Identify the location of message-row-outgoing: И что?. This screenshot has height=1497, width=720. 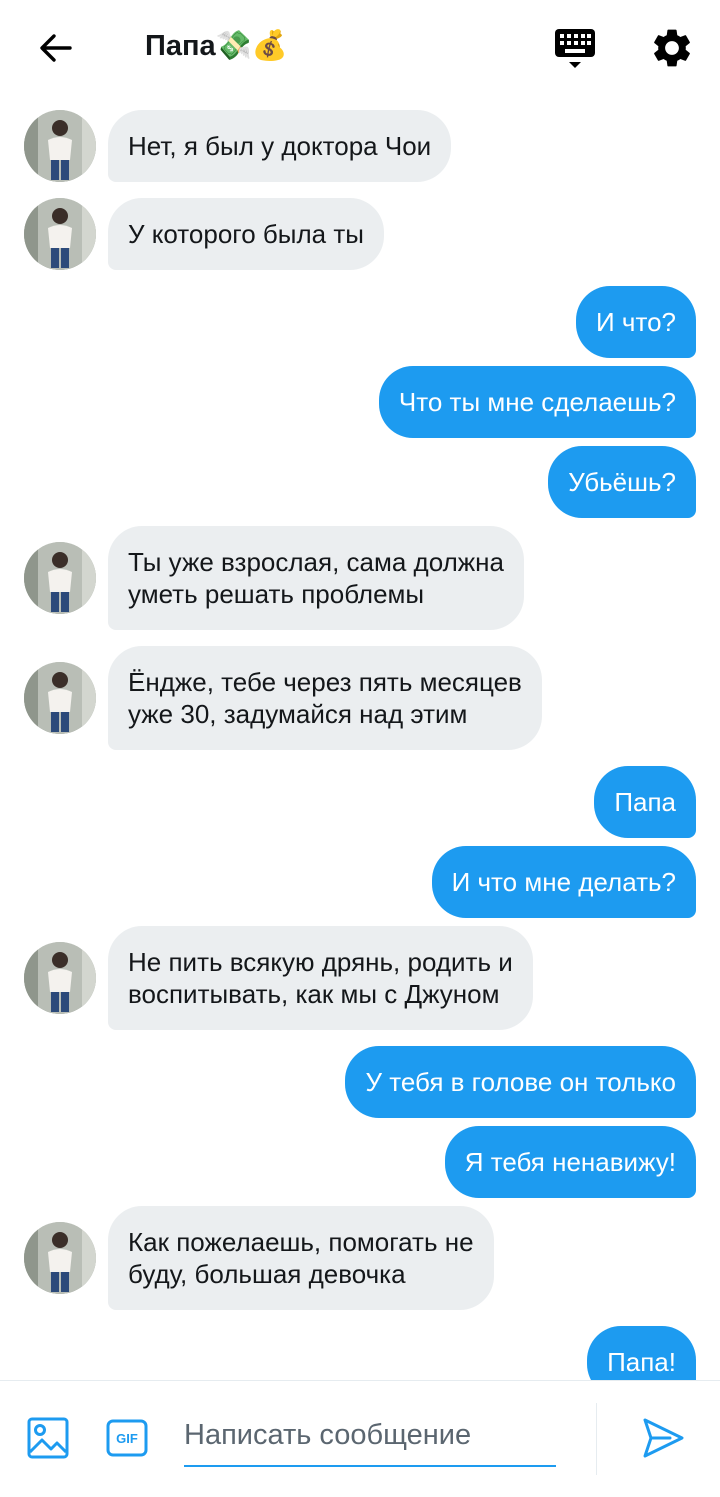
(360, 322).